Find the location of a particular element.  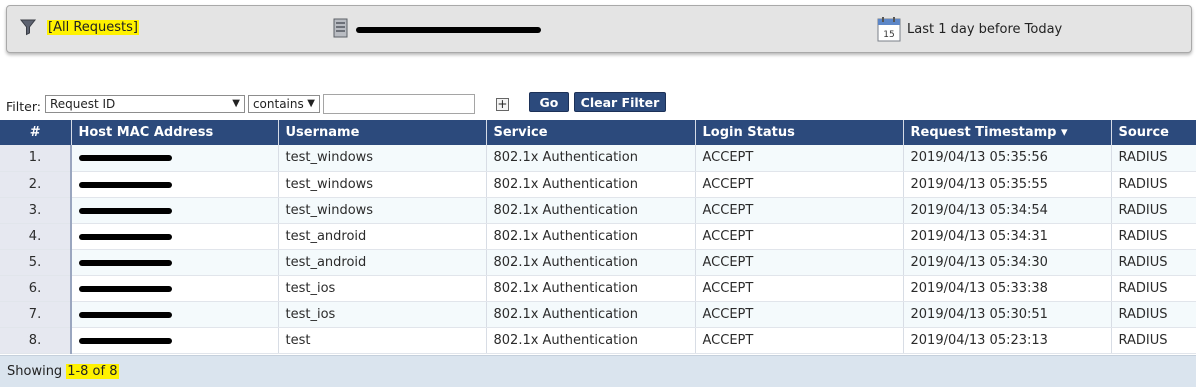

pagination-footer: Showing 1-8 of 8 is located at coordinates (598, 371).